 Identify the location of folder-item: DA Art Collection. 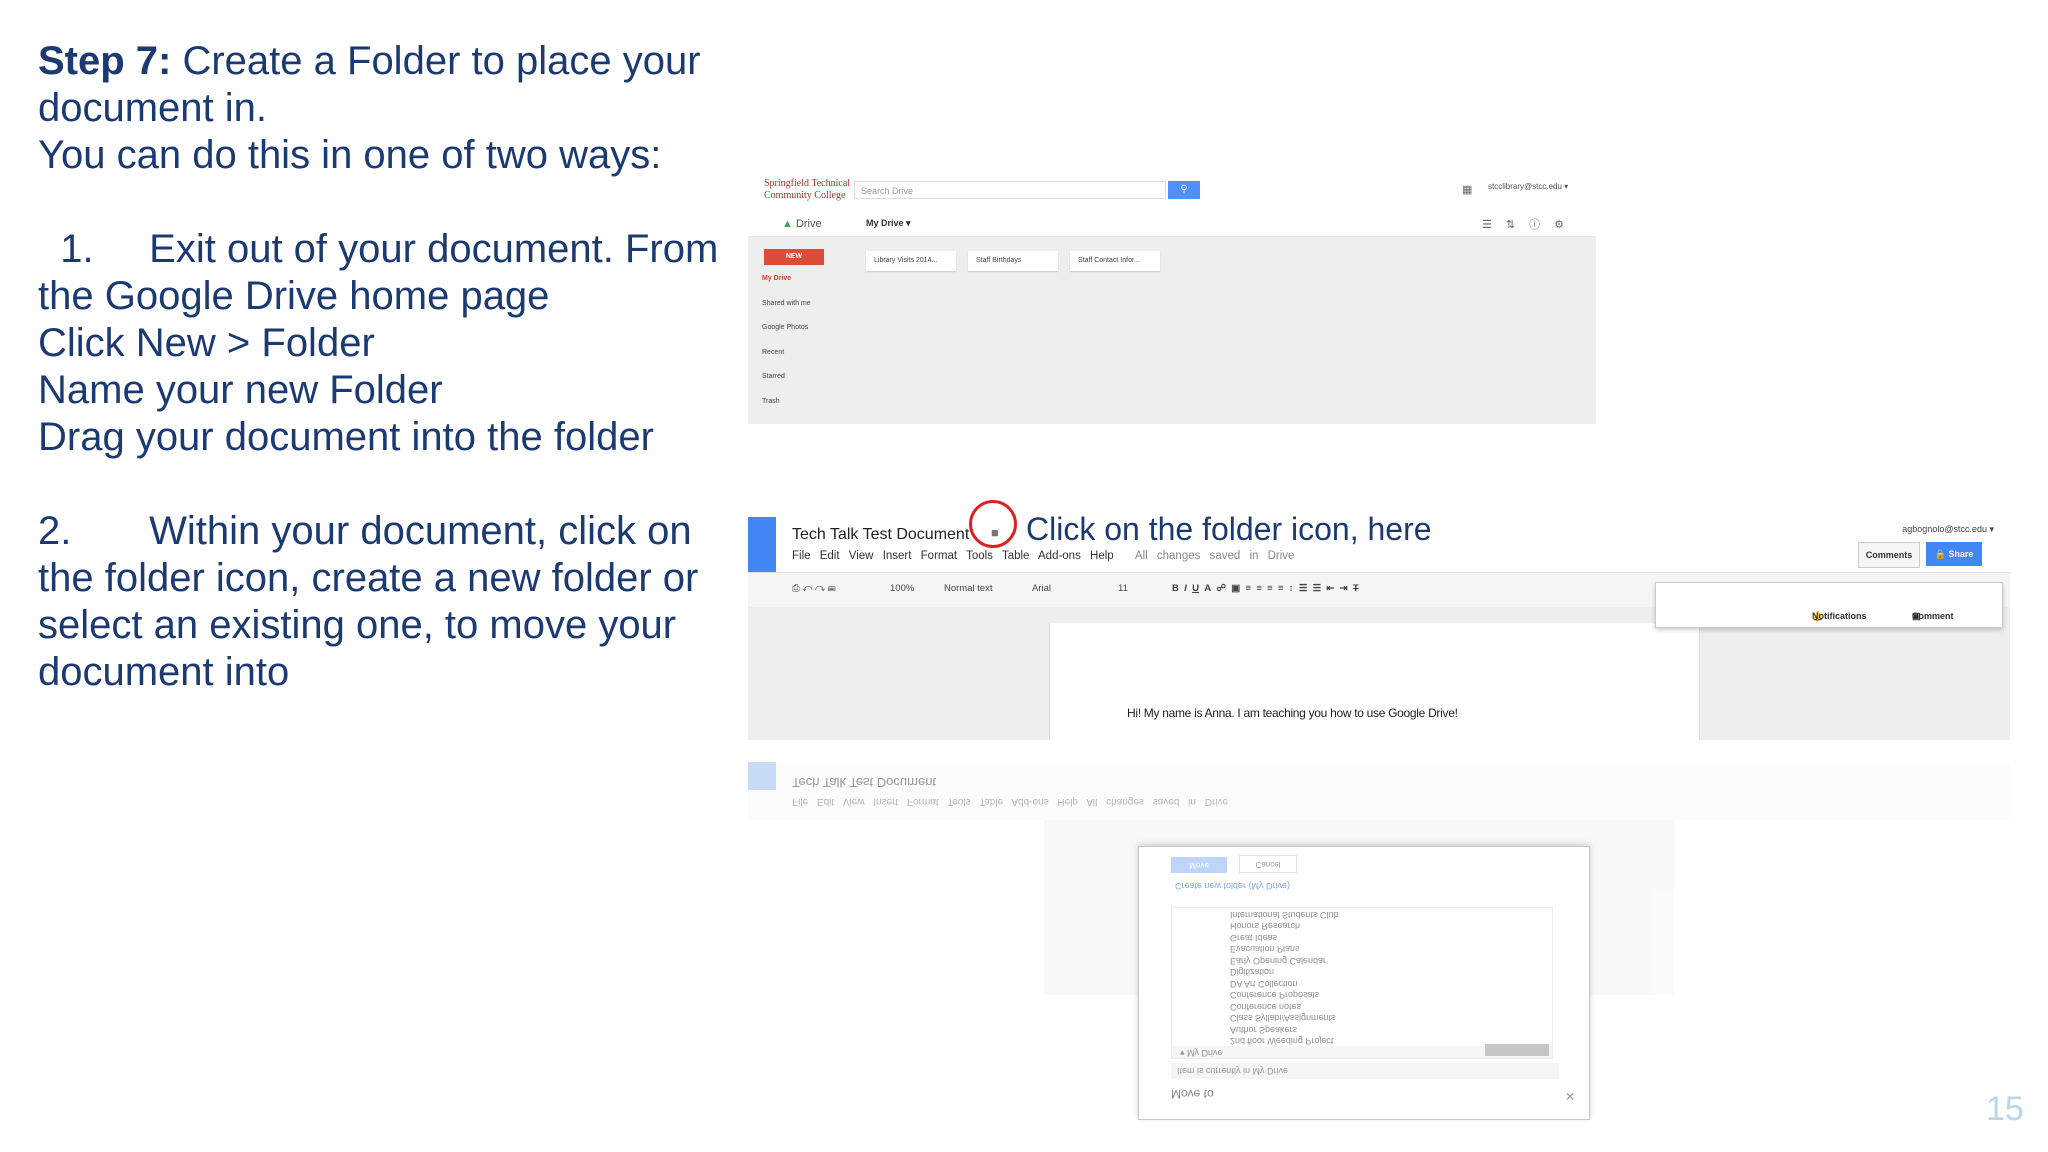
(1362, 983).